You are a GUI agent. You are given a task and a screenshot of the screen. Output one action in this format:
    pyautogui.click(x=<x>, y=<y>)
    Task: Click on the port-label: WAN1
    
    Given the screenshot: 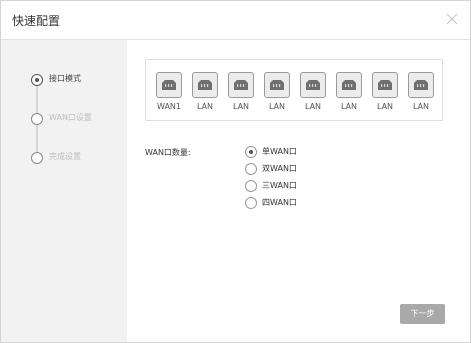 What is the action you would take?
    pyautogui.click(x=169, y=106)
    